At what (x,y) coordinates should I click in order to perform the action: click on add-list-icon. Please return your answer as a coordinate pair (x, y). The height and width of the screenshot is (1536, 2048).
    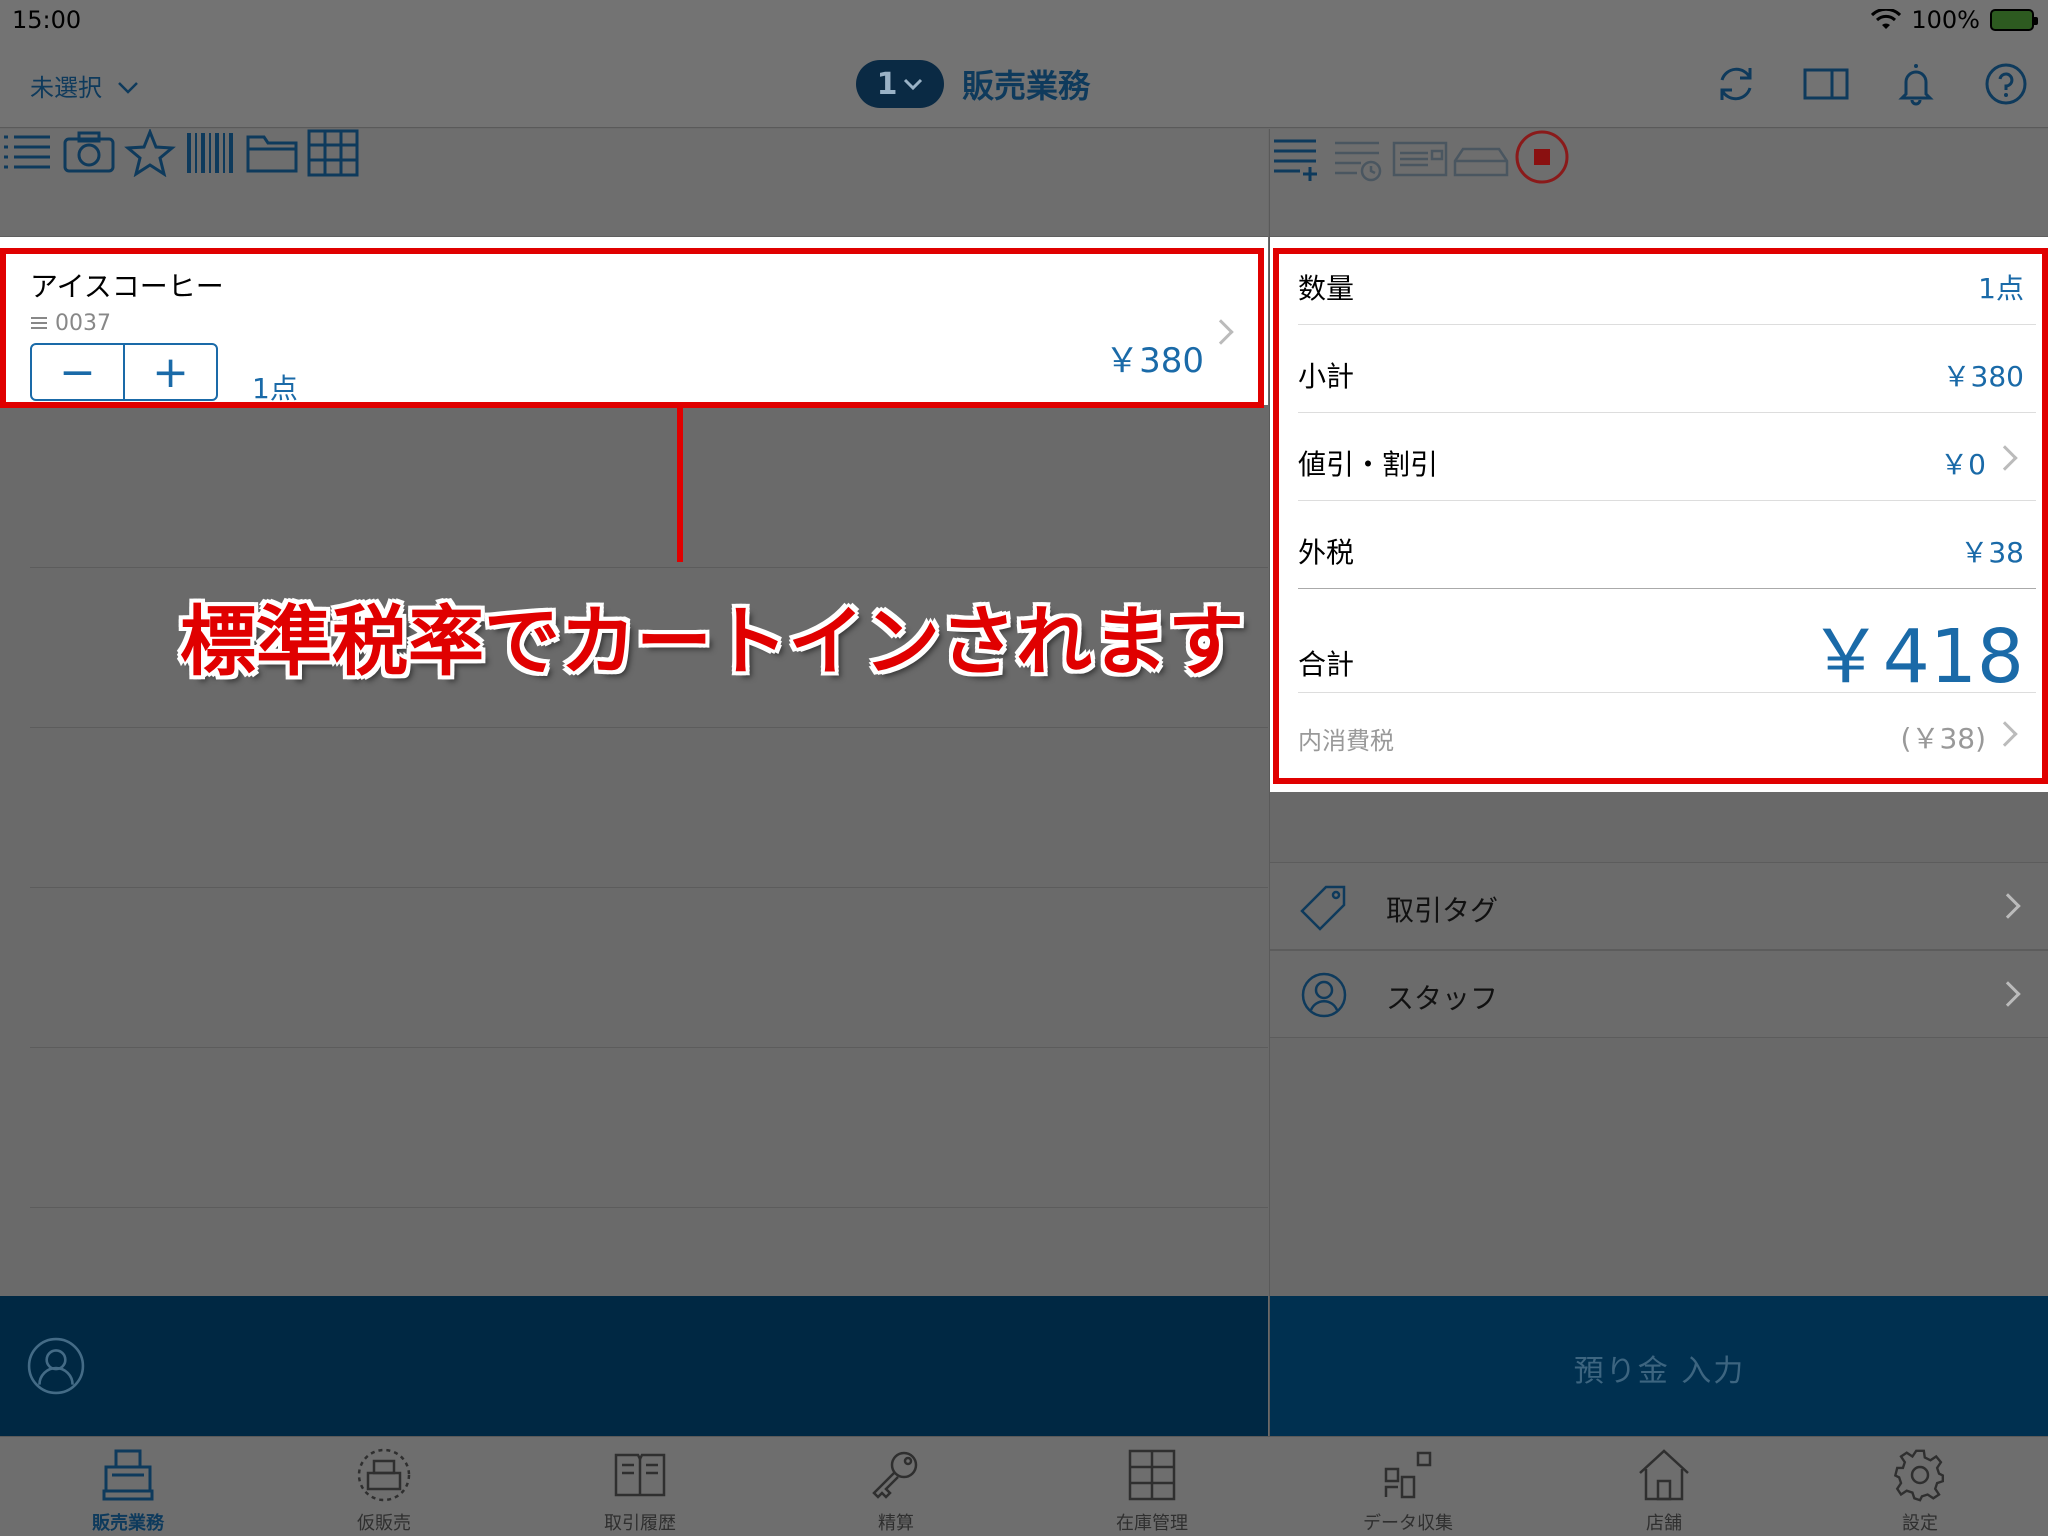
    Looking at the image, I should click on (1298, 160).